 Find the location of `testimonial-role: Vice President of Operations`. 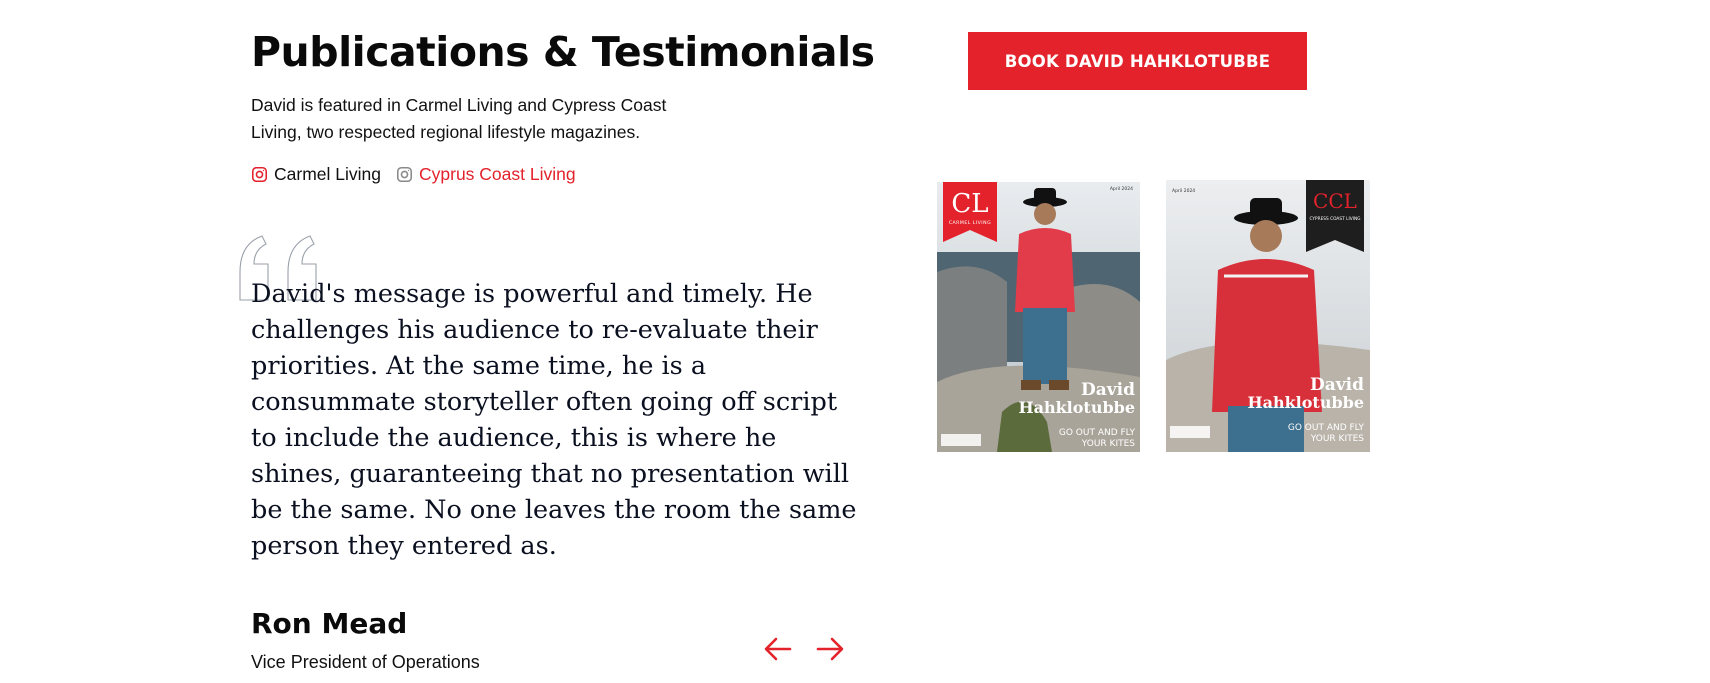

testimonial-role: Vice President of Operations is located at coordinates (365, 662).